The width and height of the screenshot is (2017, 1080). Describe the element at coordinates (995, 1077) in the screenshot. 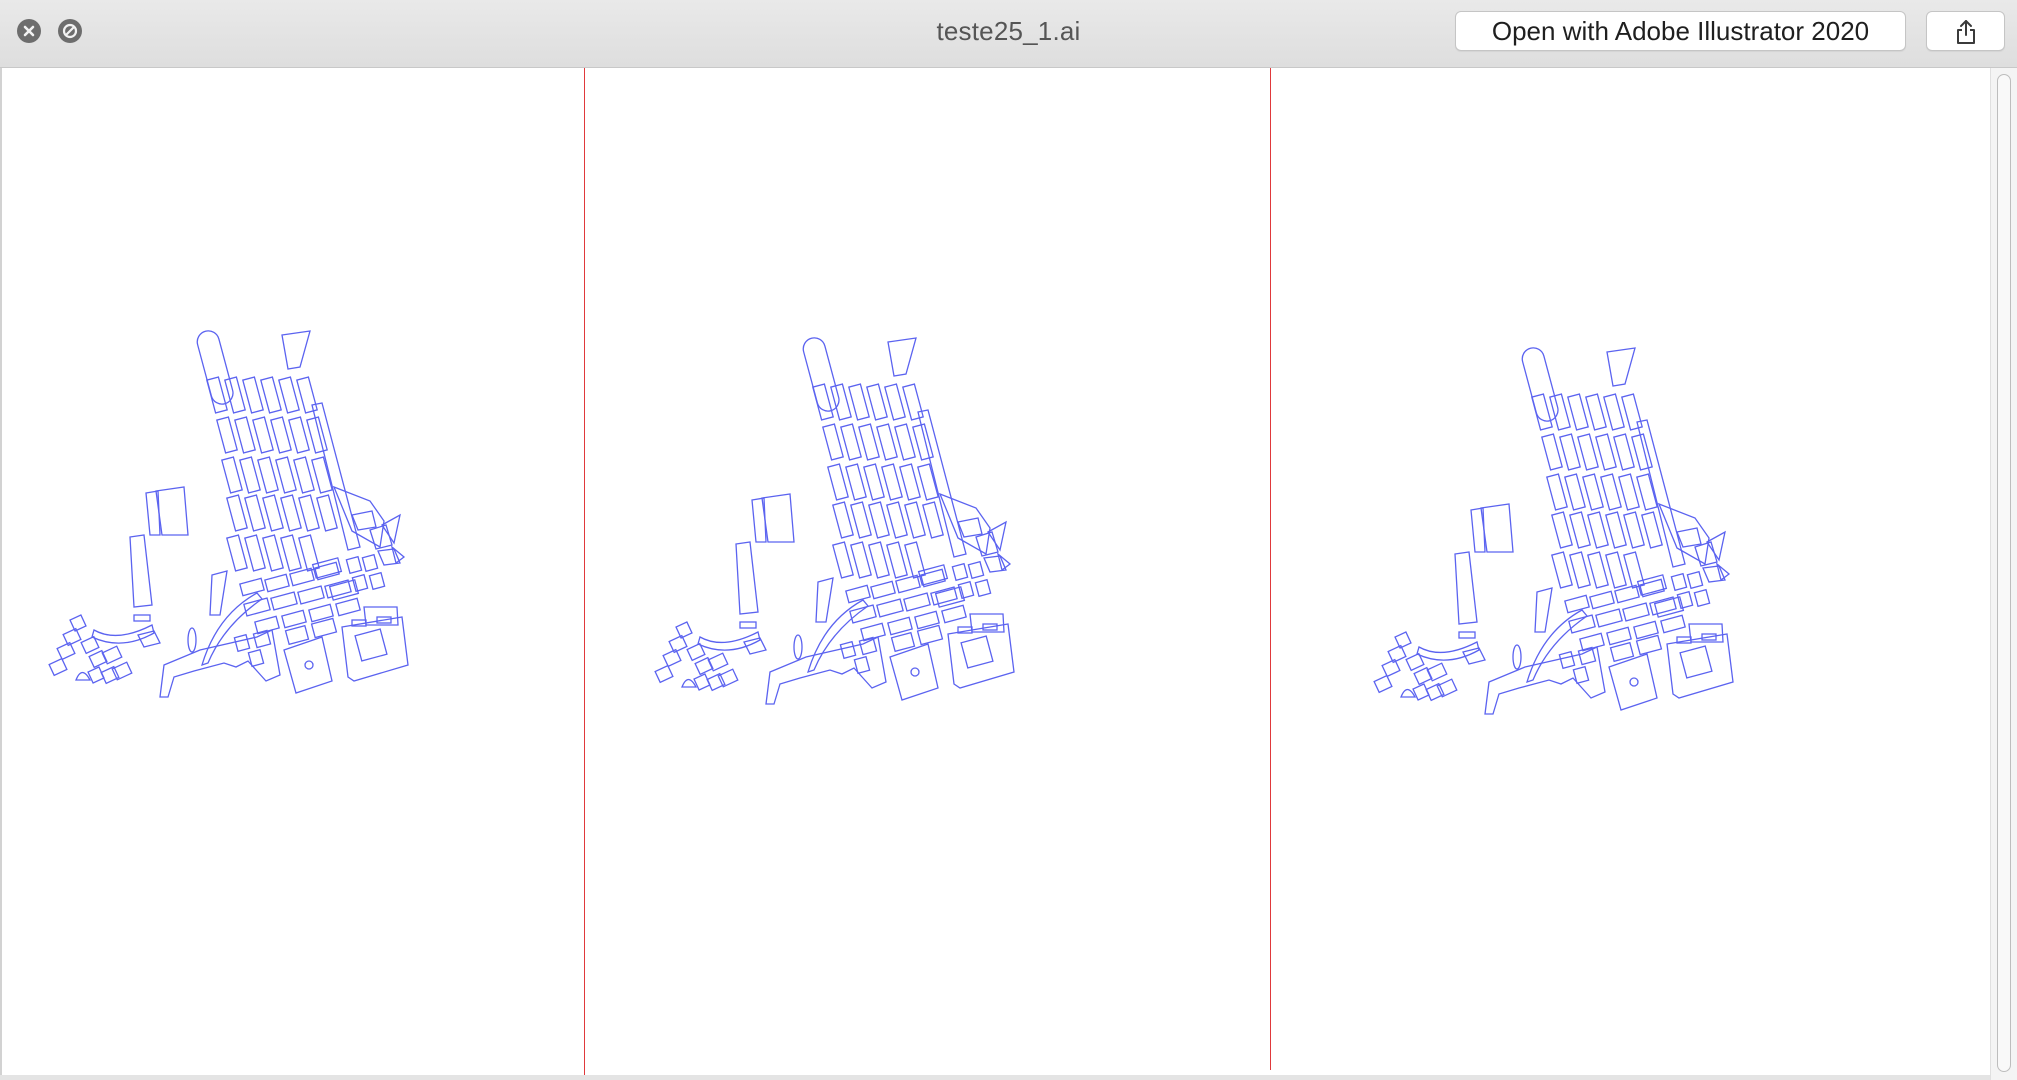

I see `window-bottom-edge` at that location.